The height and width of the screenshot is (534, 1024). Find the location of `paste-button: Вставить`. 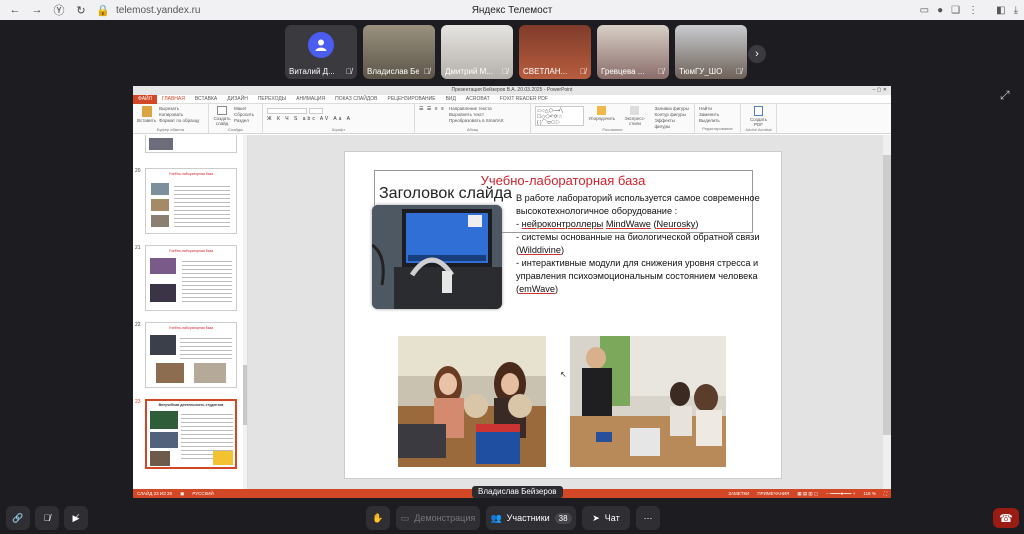

paste-button: Вставить is located at coordinates (146, 120).